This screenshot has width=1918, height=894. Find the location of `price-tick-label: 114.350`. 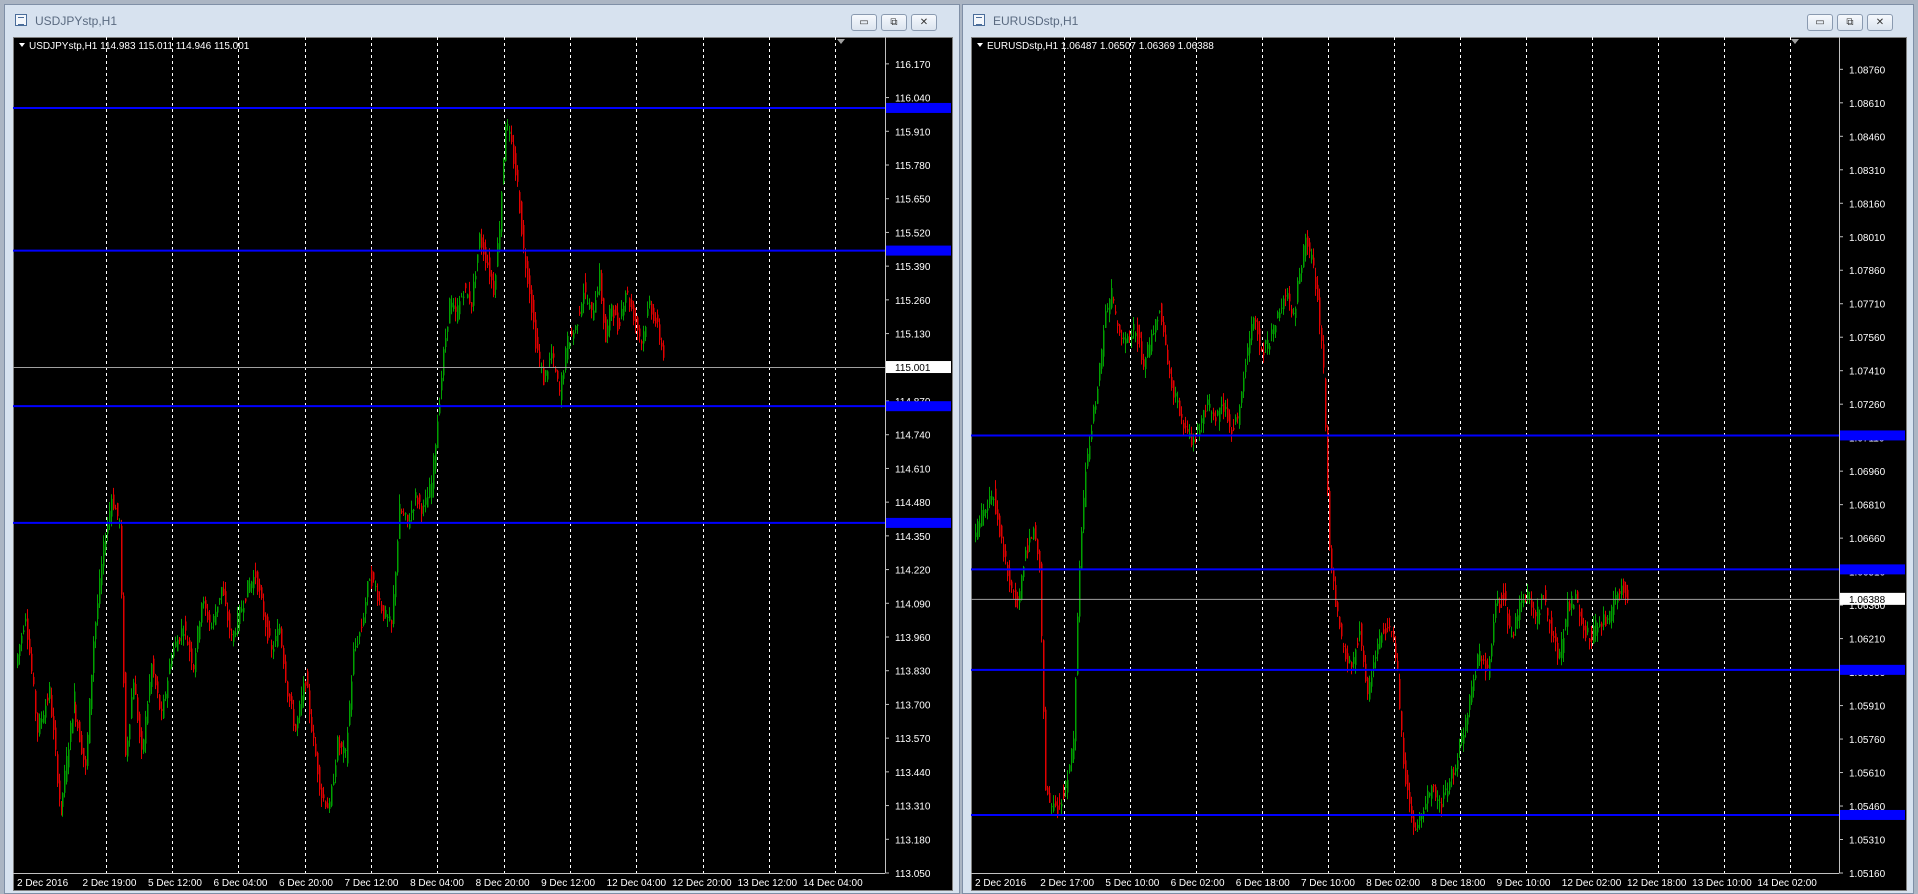

price-tick-label: 114.350 is located at coordinates (913, 537).